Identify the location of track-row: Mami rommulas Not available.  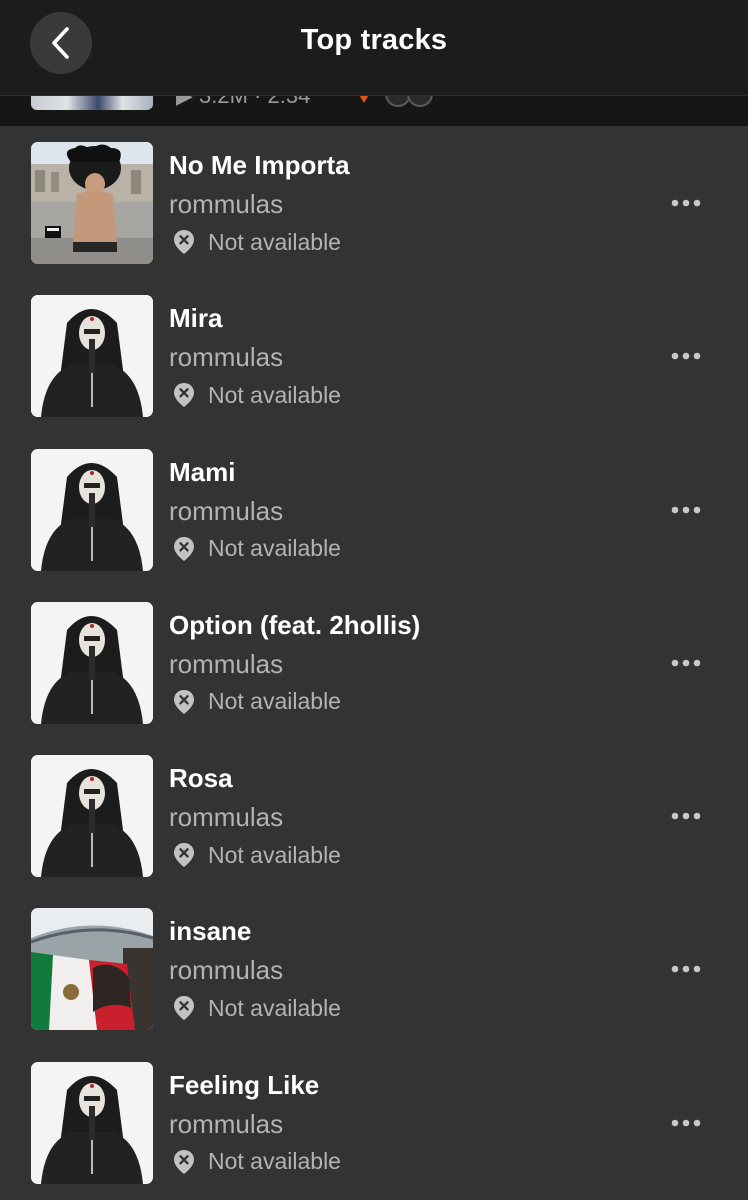
(374, 509).